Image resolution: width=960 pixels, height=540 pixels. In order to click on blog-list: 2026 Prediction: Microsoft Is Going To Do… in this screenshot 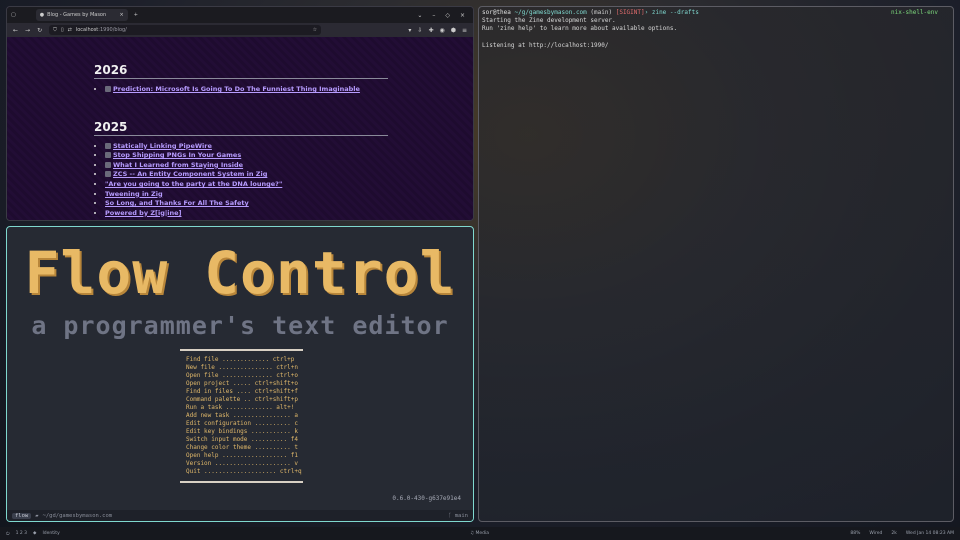, I will do `click(283, 140)`.